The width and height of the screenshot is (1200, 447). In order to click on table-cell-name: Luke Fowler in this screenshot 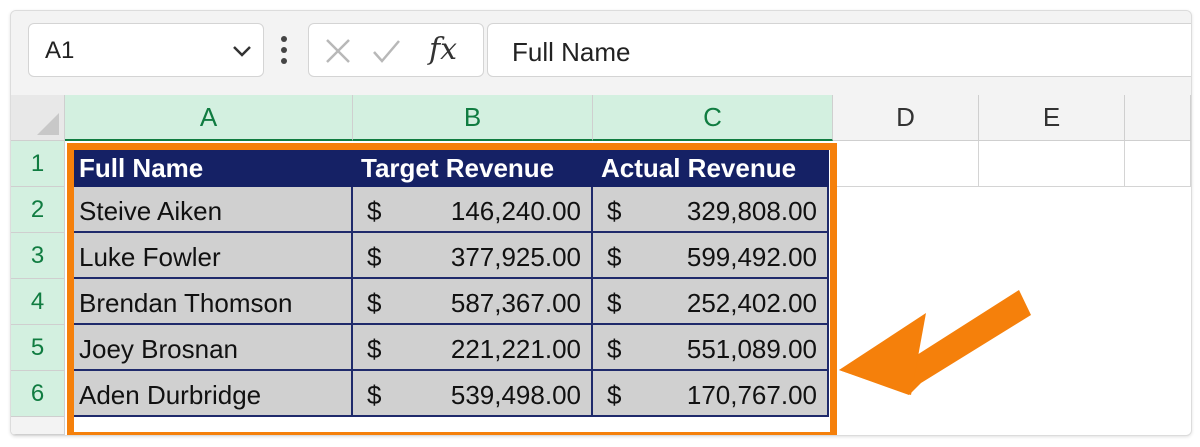, I will do `click(212, 256)`.